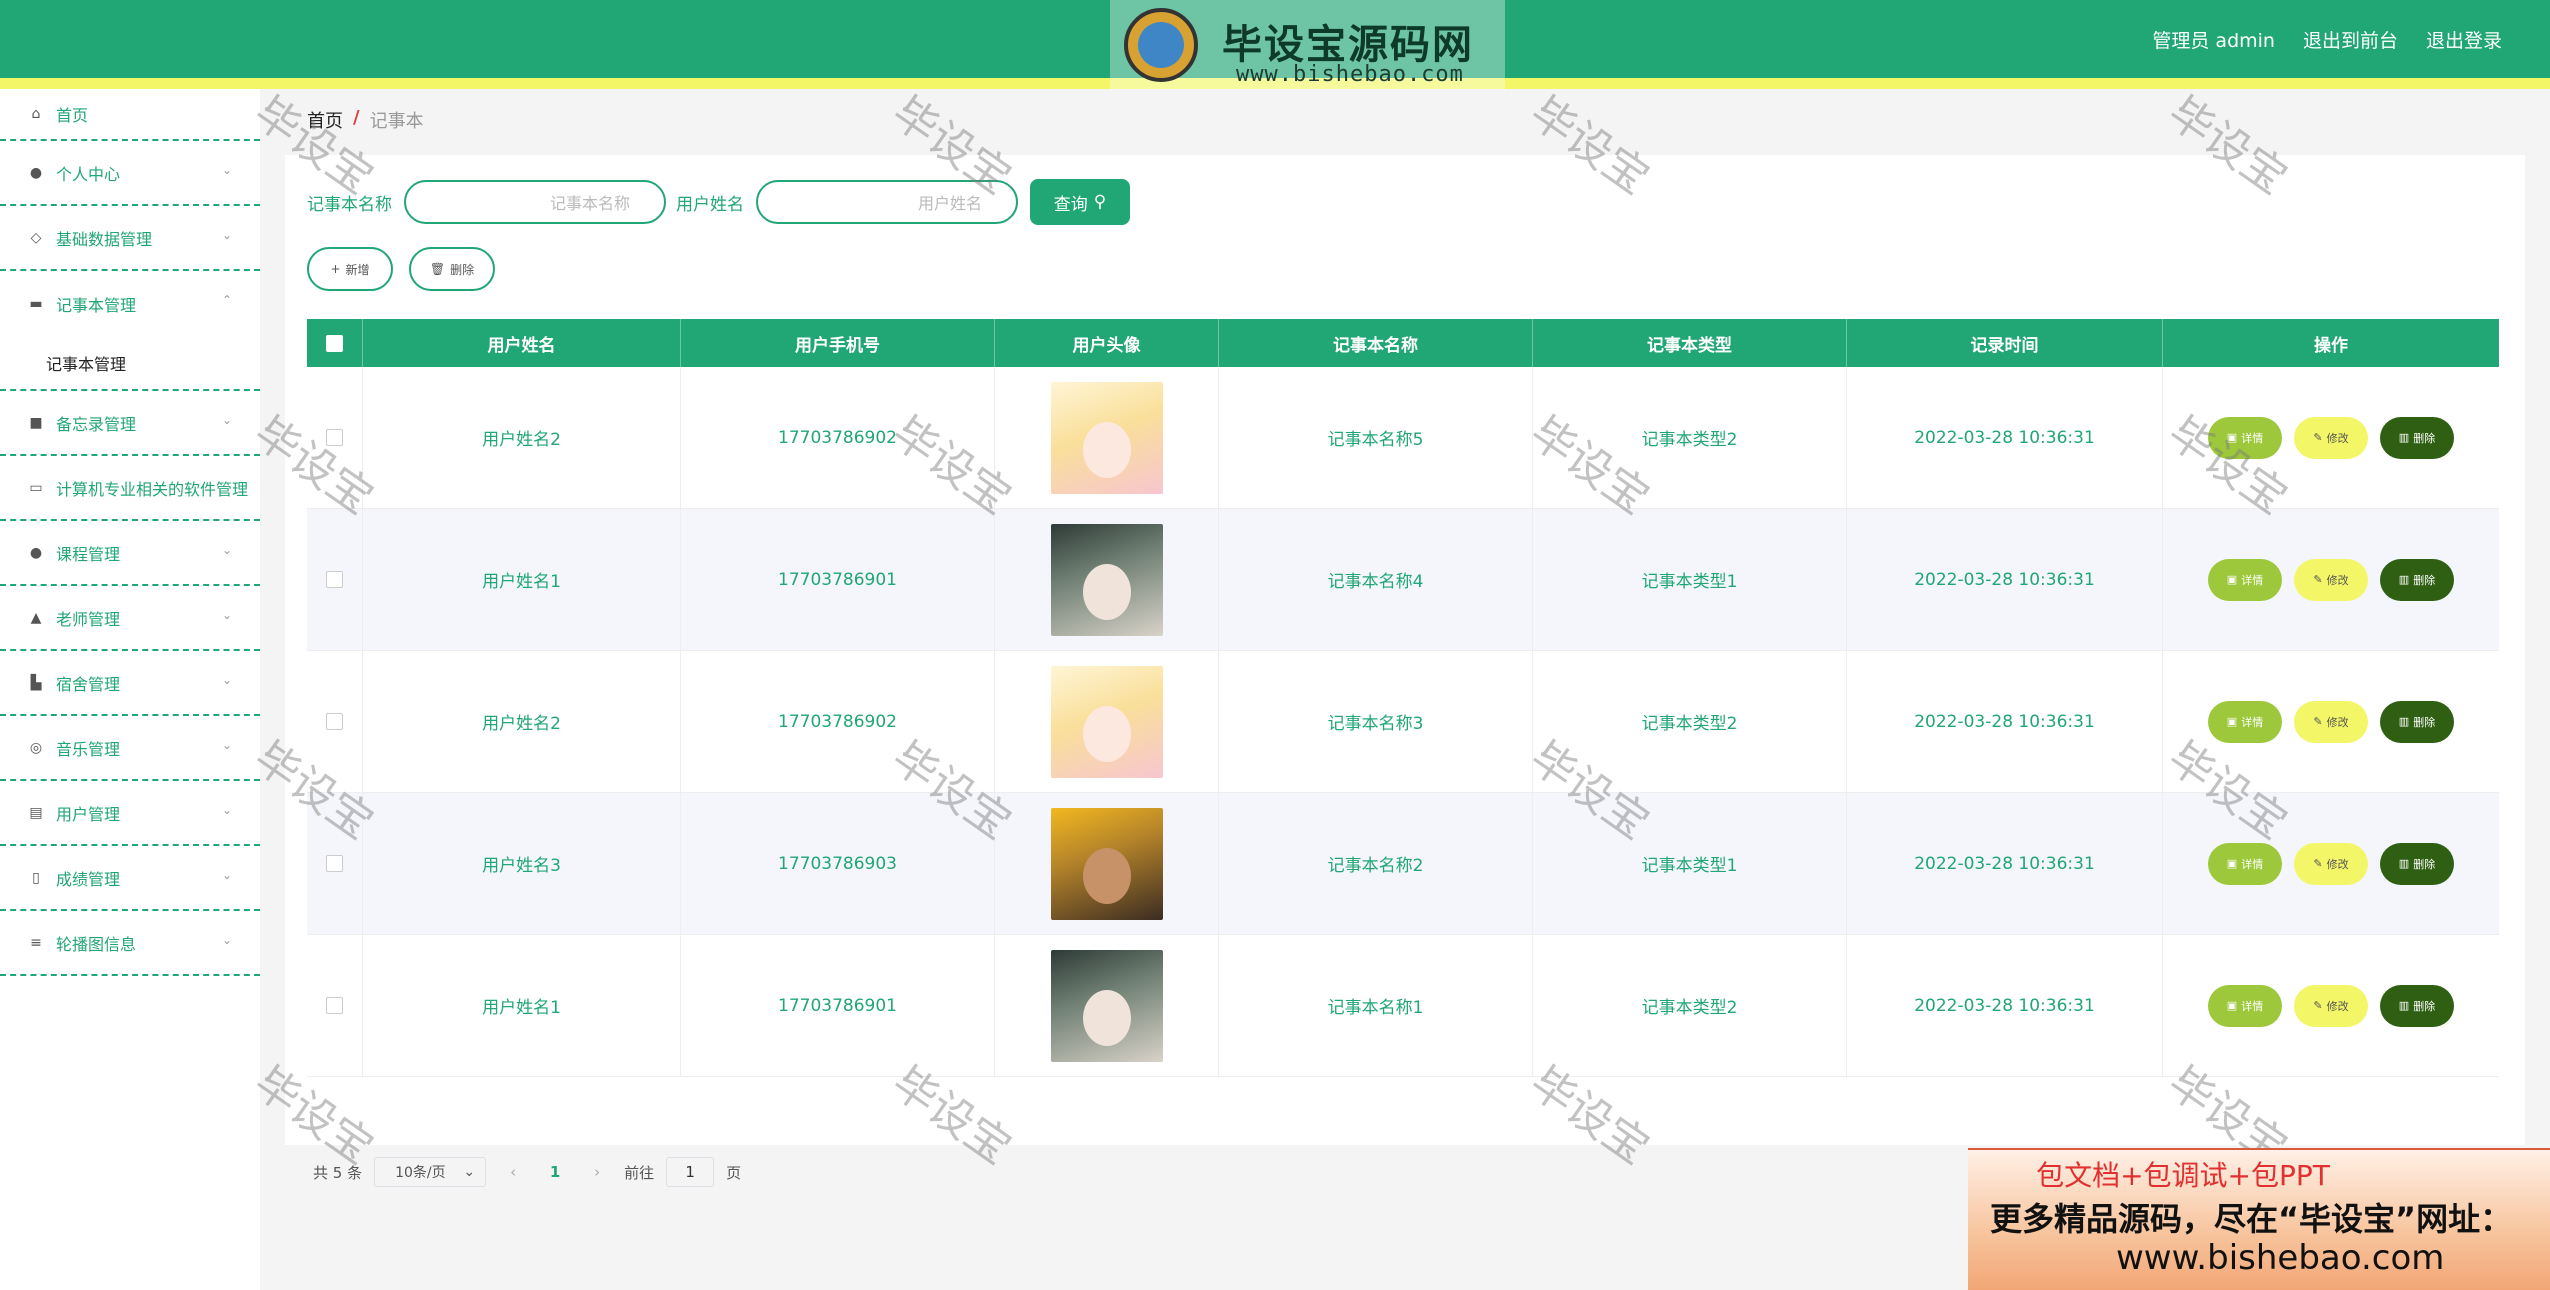  I want to click on prev-page-button: ‹, so click(513, 1172).